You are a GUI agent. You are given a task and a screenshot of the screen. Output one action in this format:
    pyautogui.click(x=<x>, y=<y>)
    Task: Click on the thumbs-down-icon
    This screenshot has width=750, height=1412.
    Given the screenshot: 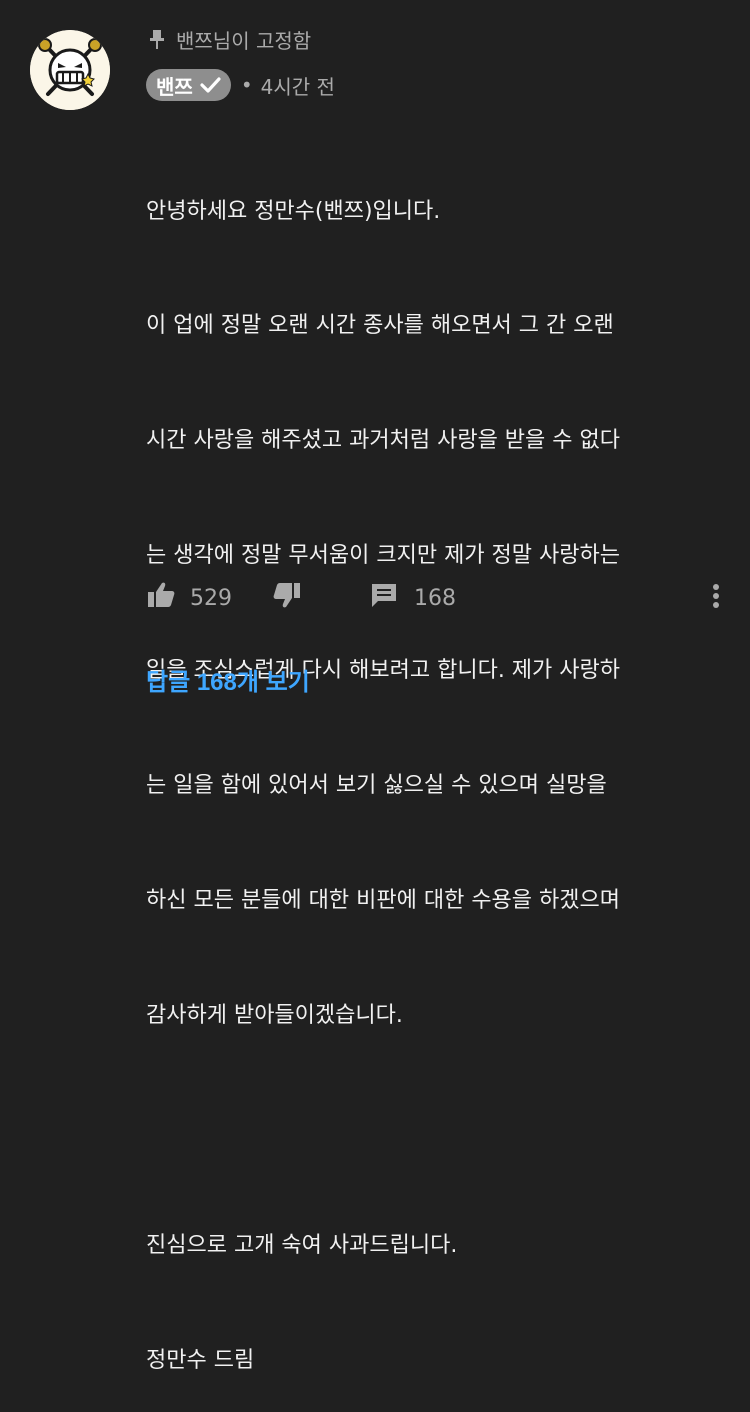 What is the action you would take?
    pyautogui.click(x=287, y=598)
    